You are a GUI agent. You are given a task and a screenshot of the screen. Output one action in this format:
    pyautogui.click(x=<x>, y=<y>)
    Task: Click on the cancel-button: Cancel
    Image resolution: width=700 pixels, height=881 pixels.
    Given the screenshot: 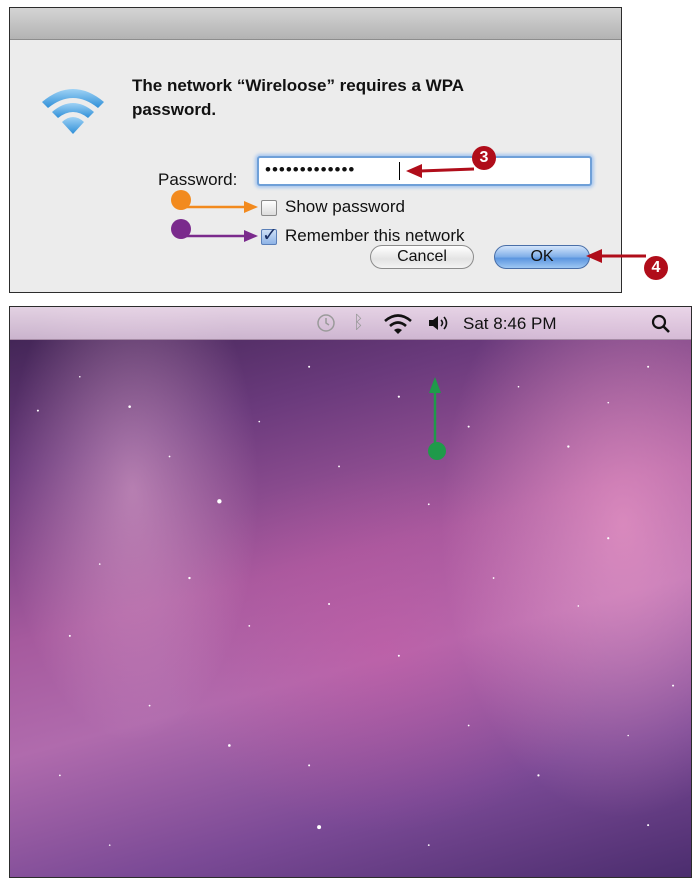 What is the action you would take?
    pyautogui.click(x=422, y=257)
    